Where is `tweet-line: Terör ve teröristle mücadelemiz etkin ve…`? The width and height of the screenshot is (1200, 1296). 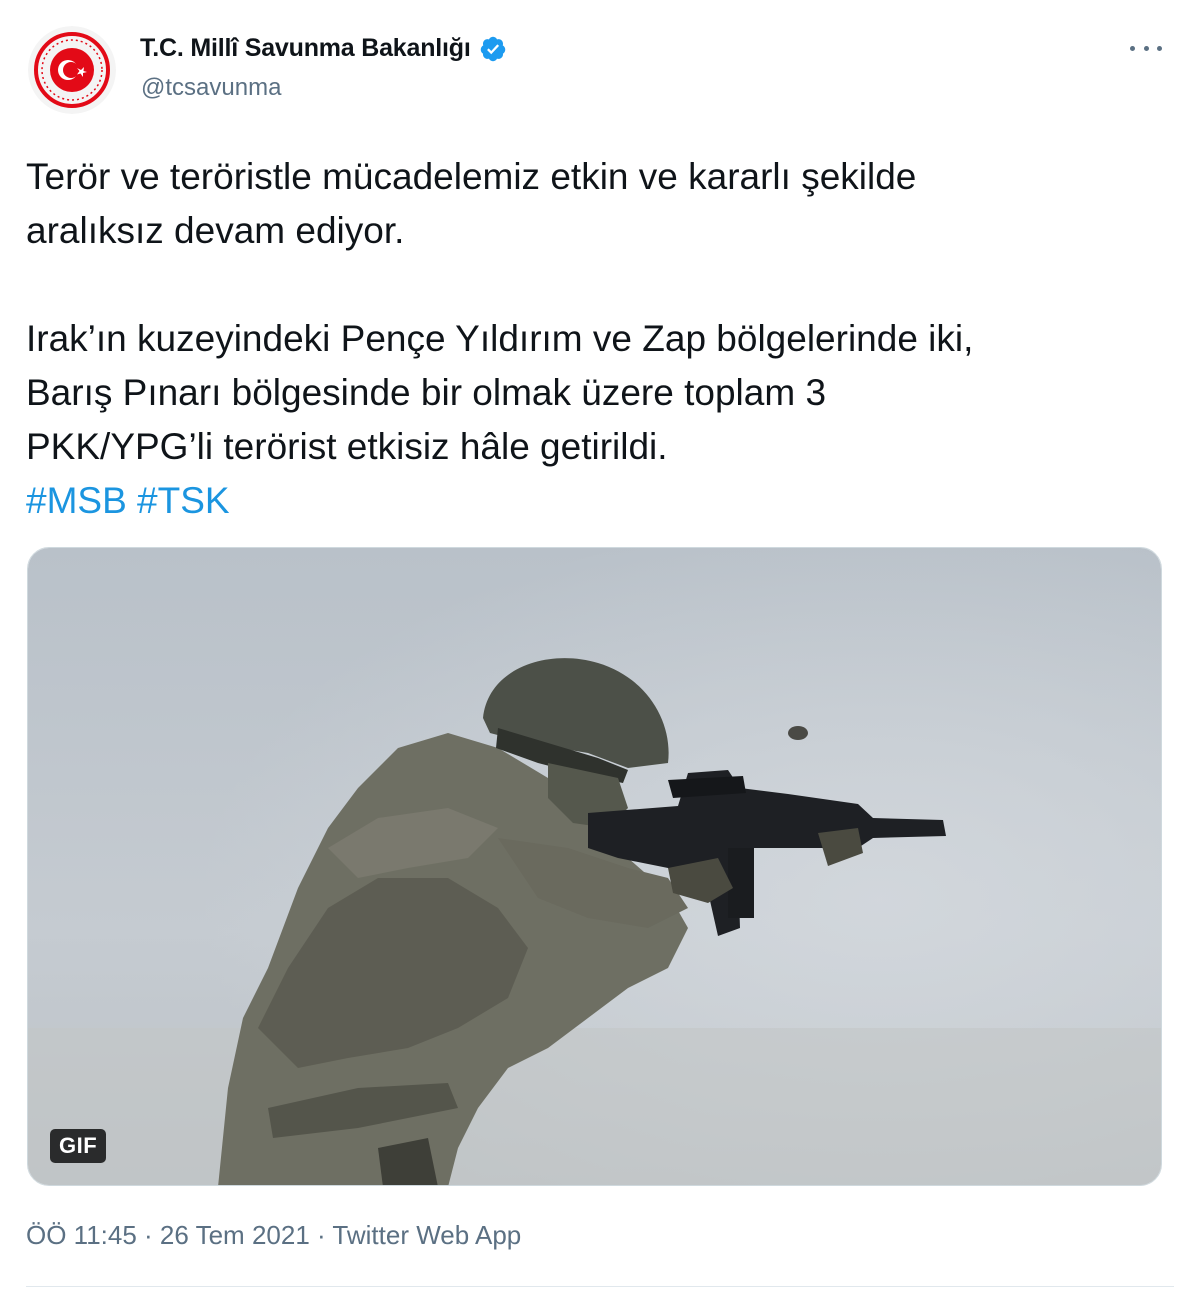 tweet-line: Terör ve teröristle mücadelemiz etkin ve… is located at coordinates (471, 176).